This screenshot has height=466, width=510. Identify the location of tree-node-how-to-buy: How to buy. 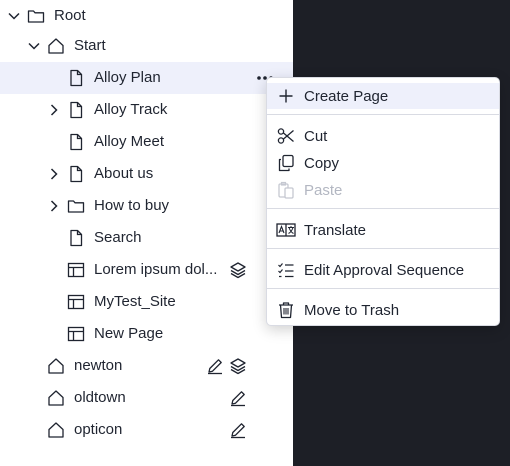
(146, 206).